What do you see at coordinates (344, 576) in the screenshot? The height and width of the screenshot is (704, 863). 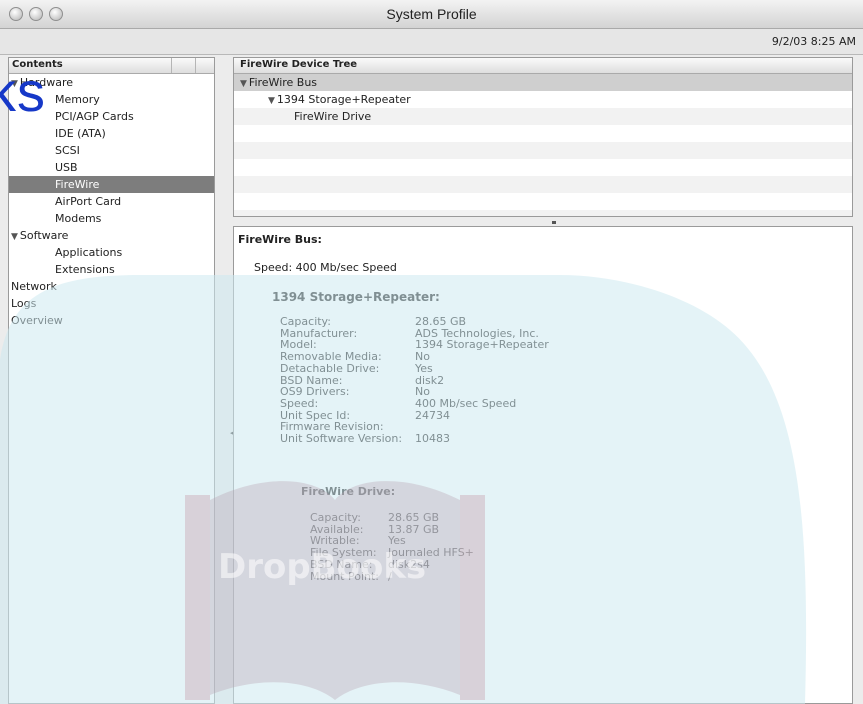 I see `property-label: Mount Point:` at bounding box center [344, 576].